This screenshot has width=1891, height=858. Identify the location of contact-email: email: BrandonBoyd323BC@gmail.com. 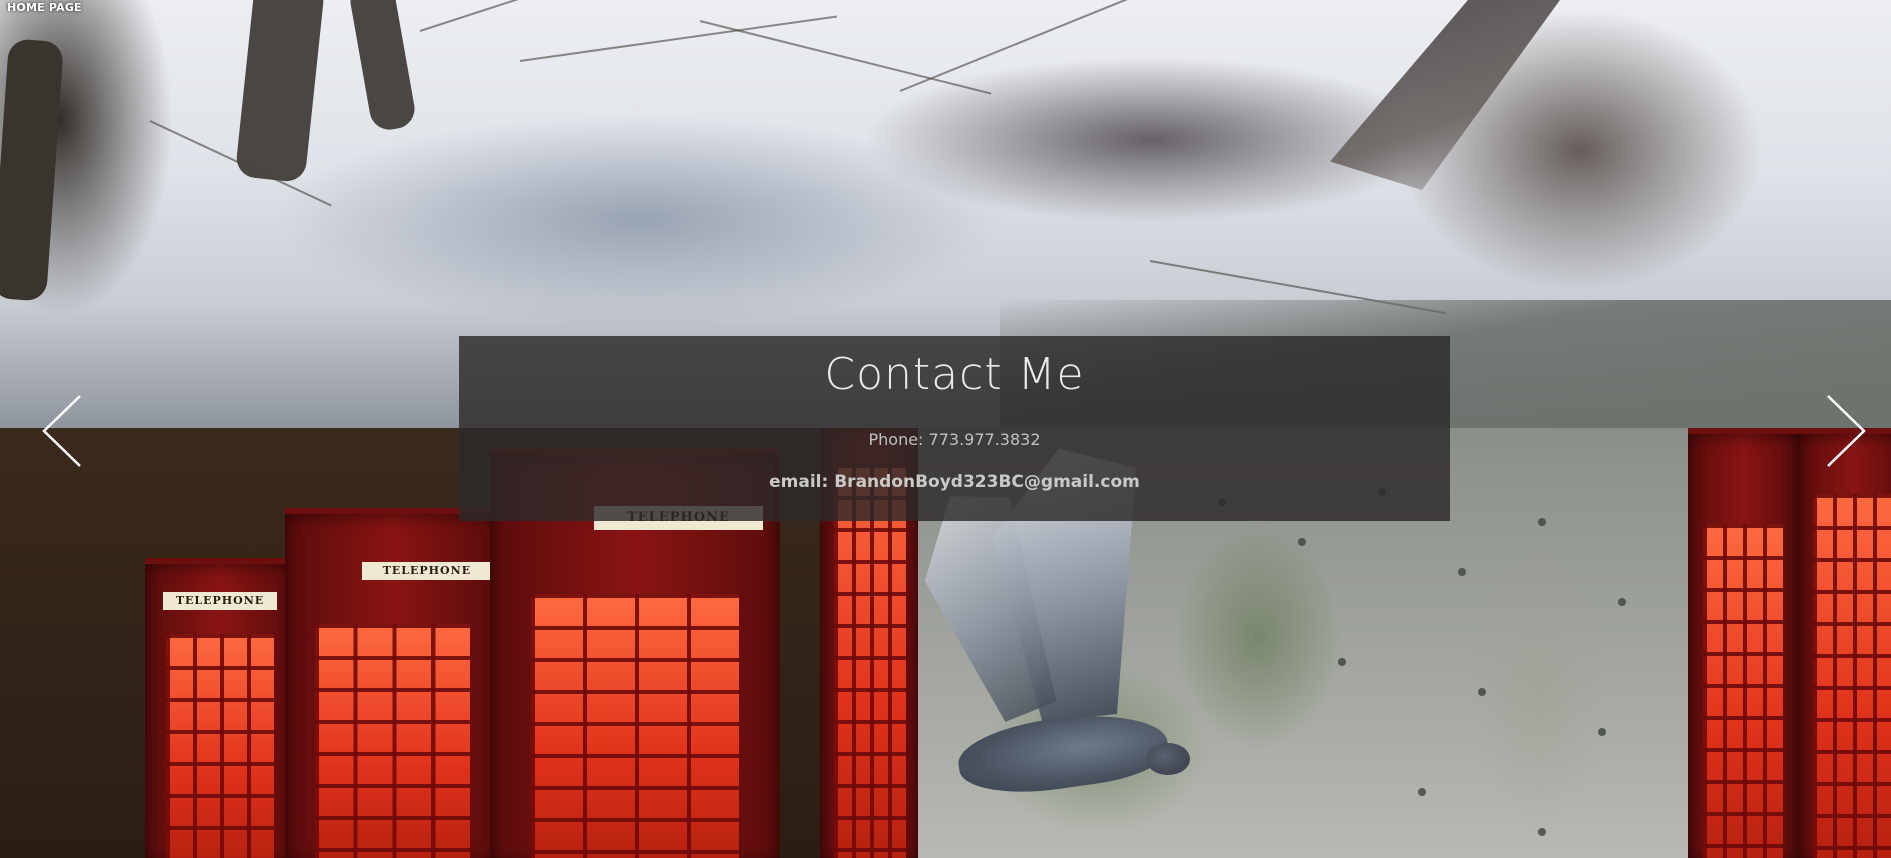
(954, 482).